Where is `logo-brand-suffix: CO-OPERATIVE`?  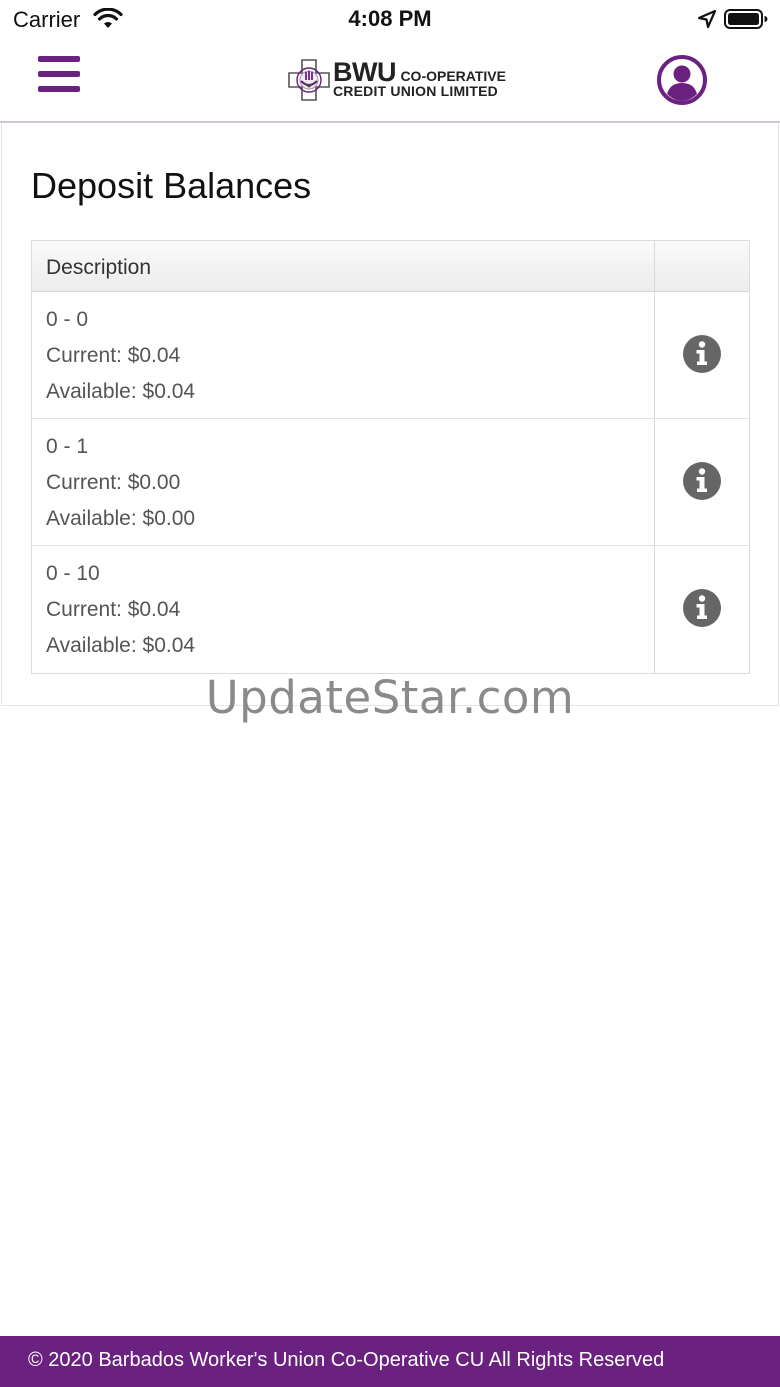 logo-brand-suffix: CO-OPERATIVE is located at coordinates (453, 76).